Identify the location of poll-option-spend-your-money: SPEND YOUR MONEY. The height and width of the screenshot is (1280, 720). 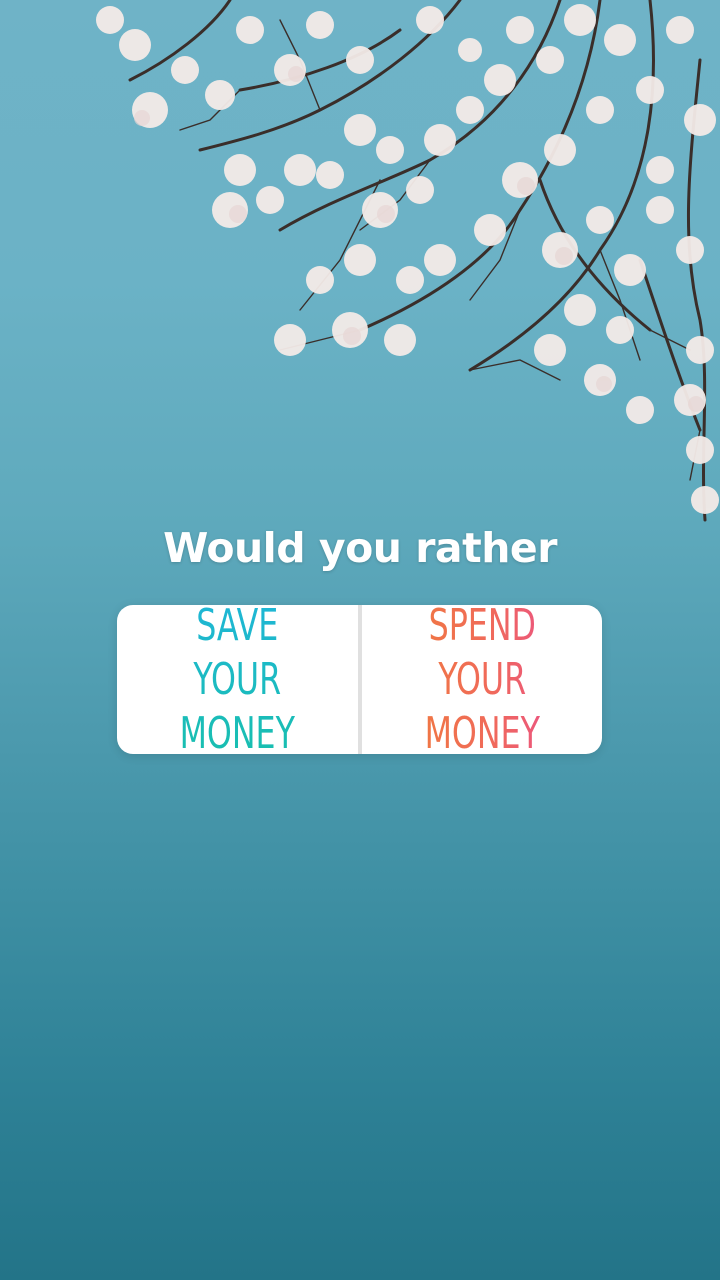
(482, 679).